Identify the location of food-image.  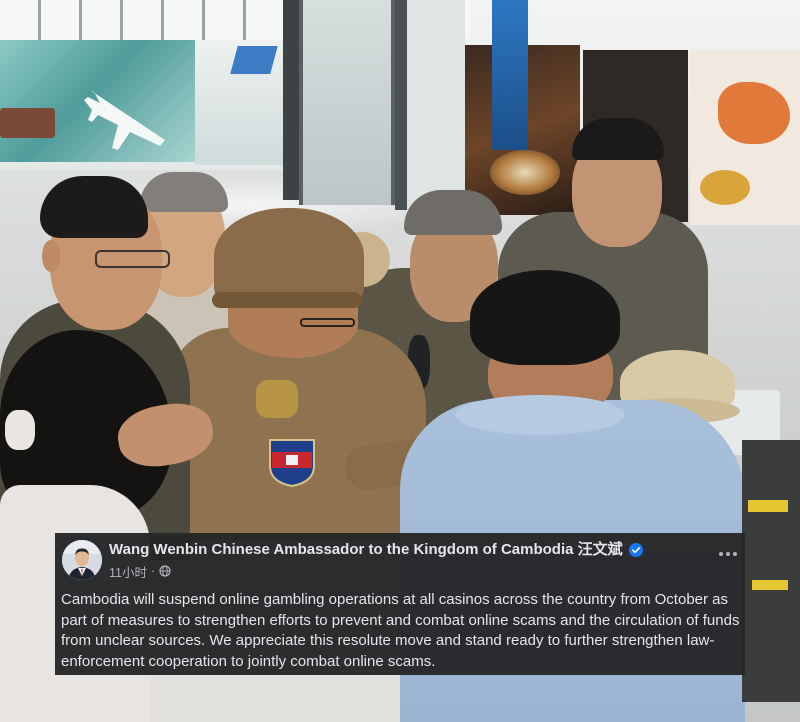
(725, 187).